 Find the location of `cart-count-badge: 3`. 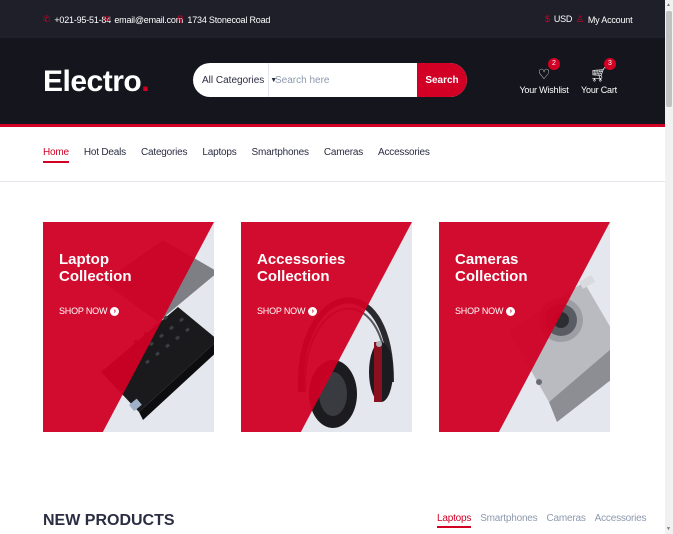

cart-count-badge: 3 is located at coordinates (610, 64).